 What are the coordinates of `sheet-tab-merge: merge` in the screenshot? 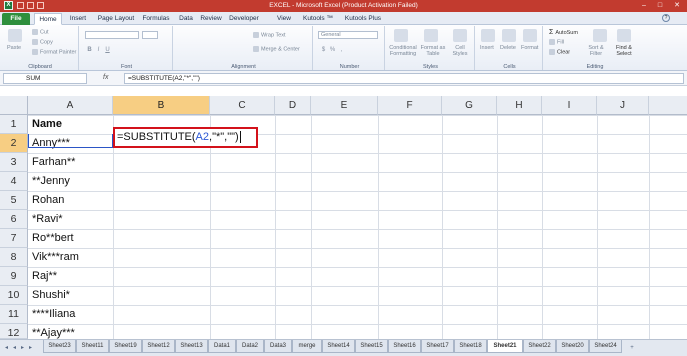 It's located at (307, 346).